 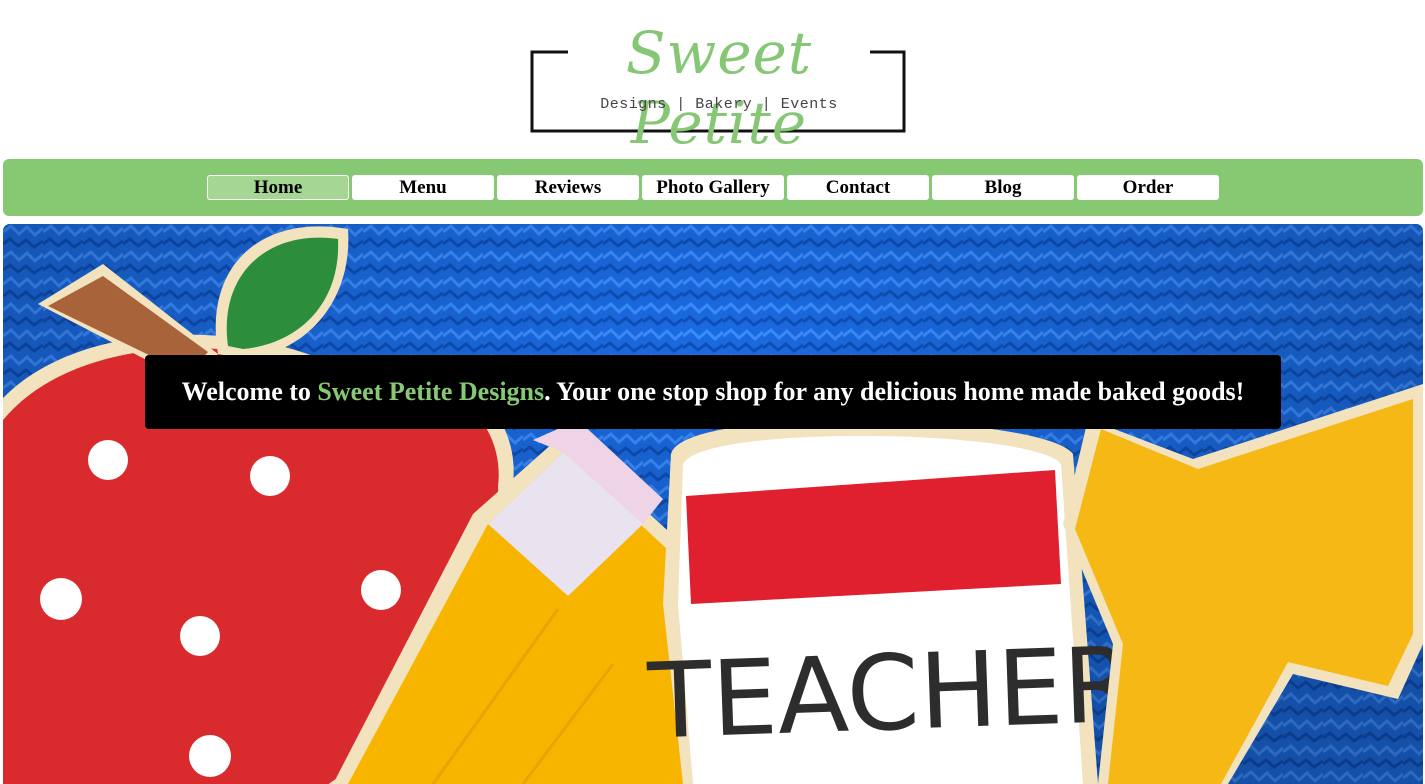 What do you see at coordinates (431, 391) in the screenshot?
I see `welcome-brand: Sweet Petite Designs` at bounding box center [431, 391].